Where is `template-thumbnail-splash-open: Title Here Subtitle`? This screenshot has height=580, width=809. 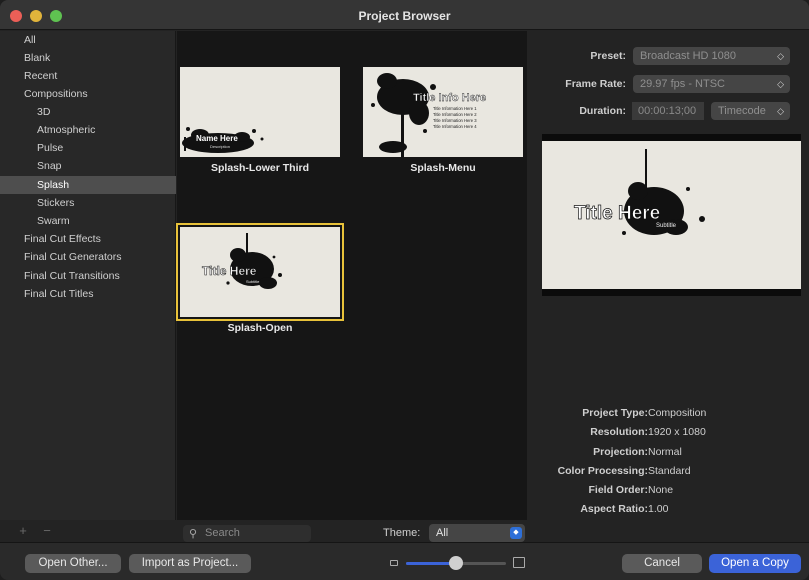 template-thumbnail-splash-open: Title Here Subtitle is located at coordinates (260, 272).